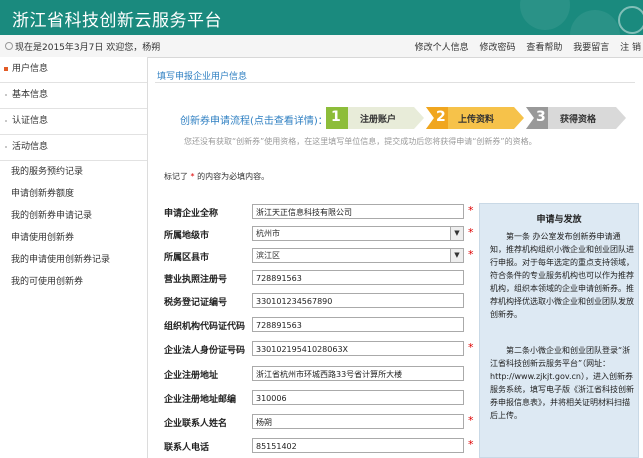  What do you see at coordinates (358, 255) in the screenshot?
I see `district-select: 滨江区 ▼` at bounding box center [358, 255].